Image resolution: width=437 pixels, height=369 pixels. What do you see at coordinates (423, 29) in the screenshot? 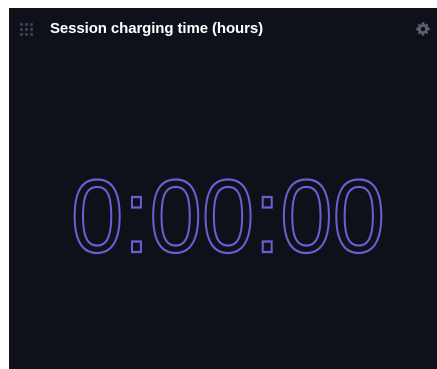
I see `gear-icon` at bounding box center [423, 29].